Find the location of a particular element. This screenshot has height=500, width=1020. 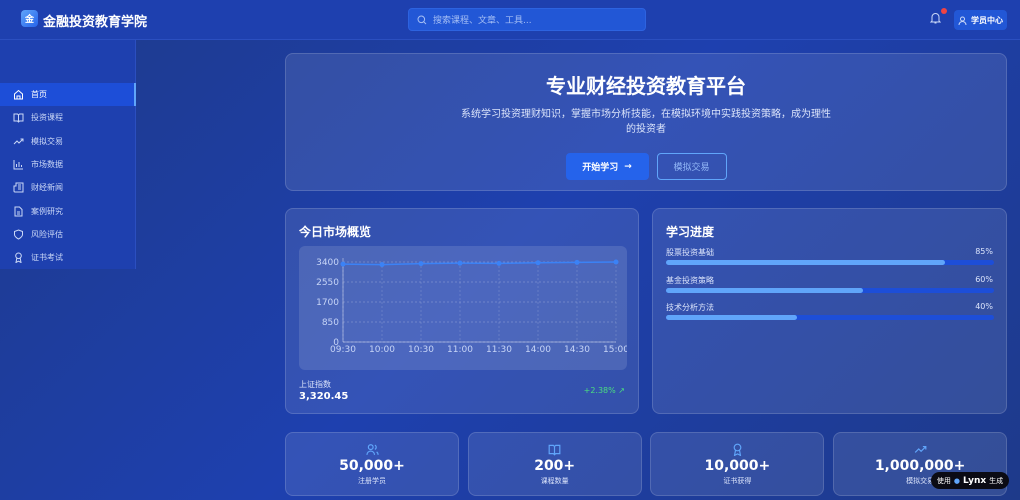

sidebar-item-0: 首页 is located at coordinates (68, 94).